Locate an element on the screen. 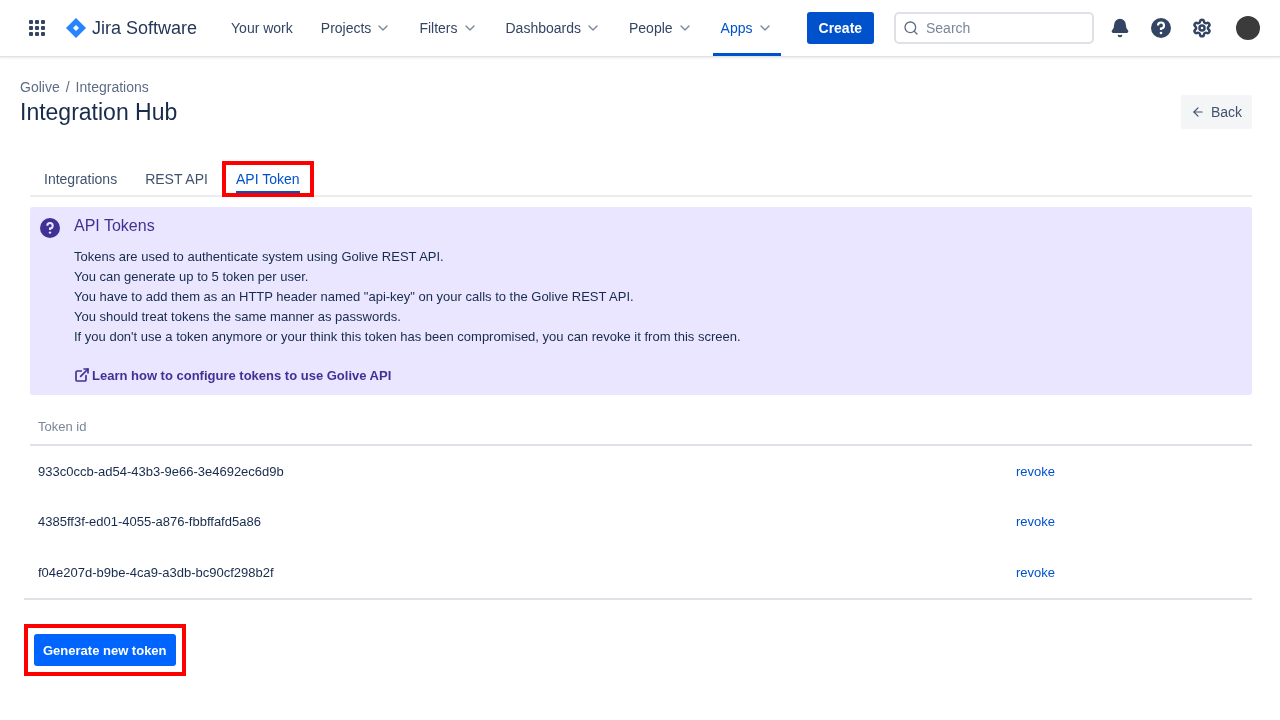 The image size is (1280, 720). search-field: Search is located at coordinates (994, 28).